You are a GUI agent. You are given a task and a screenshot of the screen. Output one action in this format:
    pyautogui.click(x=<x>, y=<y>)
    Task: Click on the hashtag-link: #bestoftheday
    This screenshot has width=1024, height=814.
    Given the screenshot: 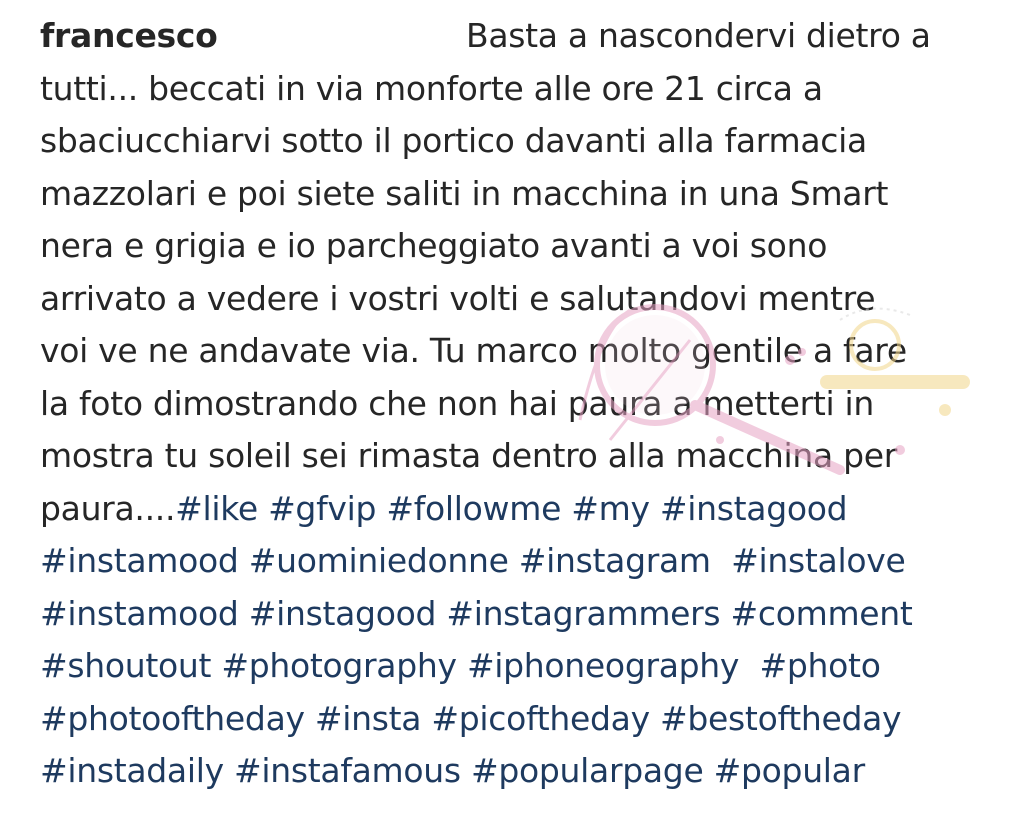 What is the action you would take?
    pyautogui.click(x=781, y=718)
    